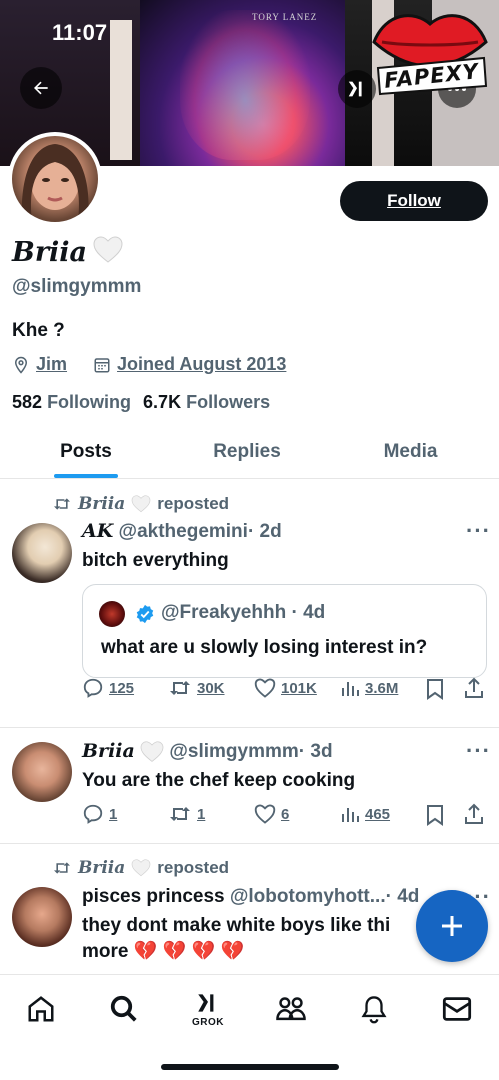 The height and width of the screenshot is (1080, 499). What do you see at coordinates (201, 814) in the screenshot?
I see `repost-count: 1` at bounding box center [201, 814].